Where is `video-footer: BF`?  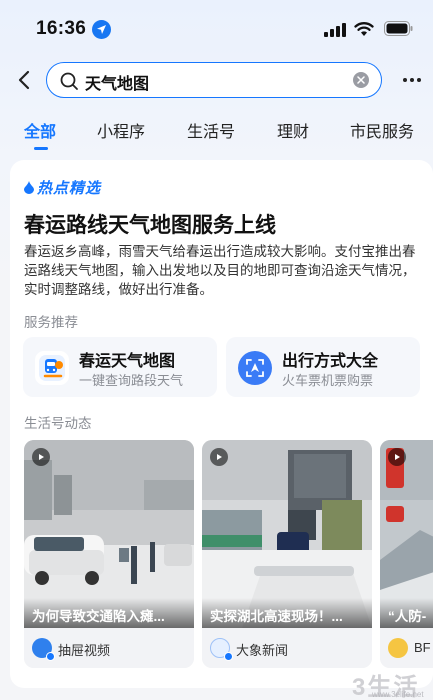 video-footer: BF is located at coordinates (406, 648).